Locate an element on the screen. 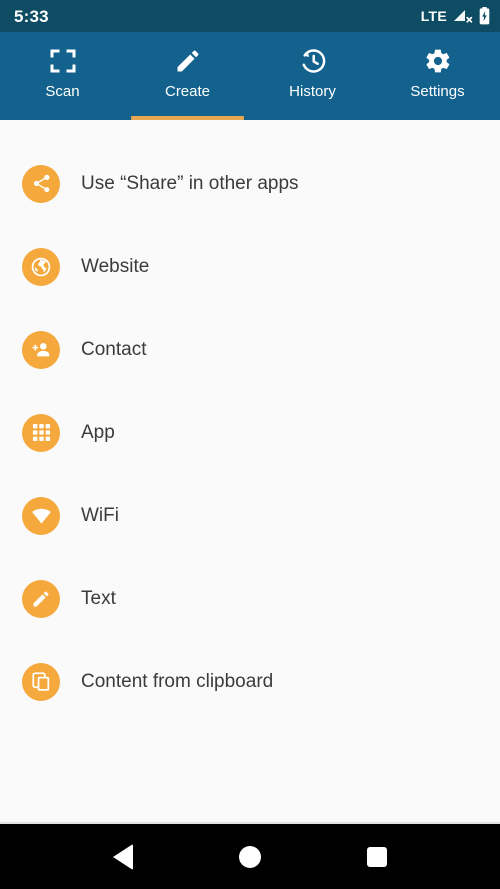 The width and height of the screenshot is (500, 889). nav-recents-button is located at coordinates (377, 857).